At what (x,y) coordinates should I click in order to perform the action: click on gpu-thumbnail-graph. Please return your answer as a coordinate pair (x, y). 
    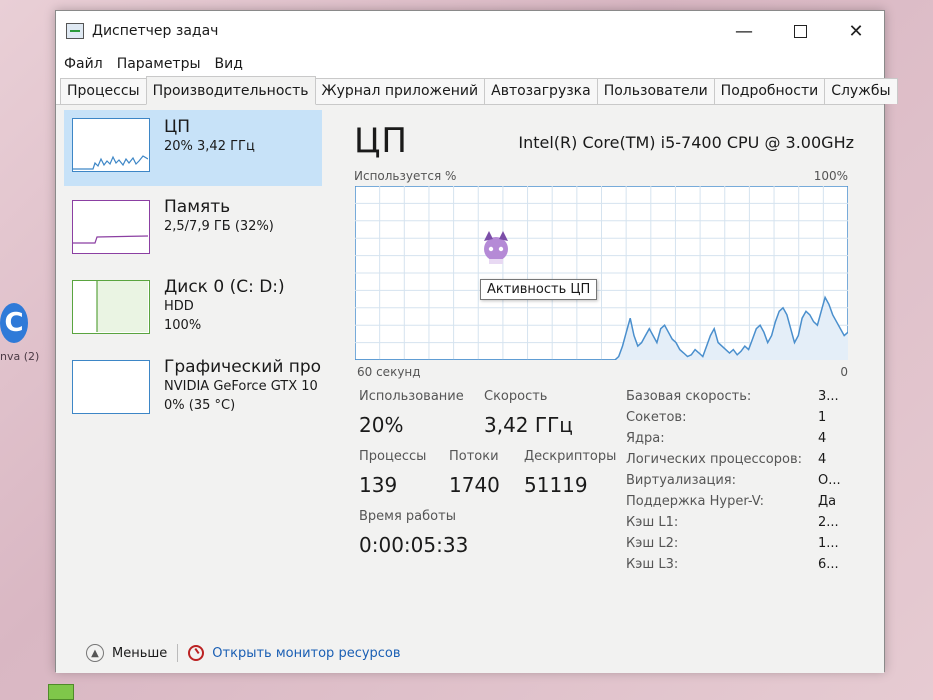
    Looking at the image, I should click on (111, 387).